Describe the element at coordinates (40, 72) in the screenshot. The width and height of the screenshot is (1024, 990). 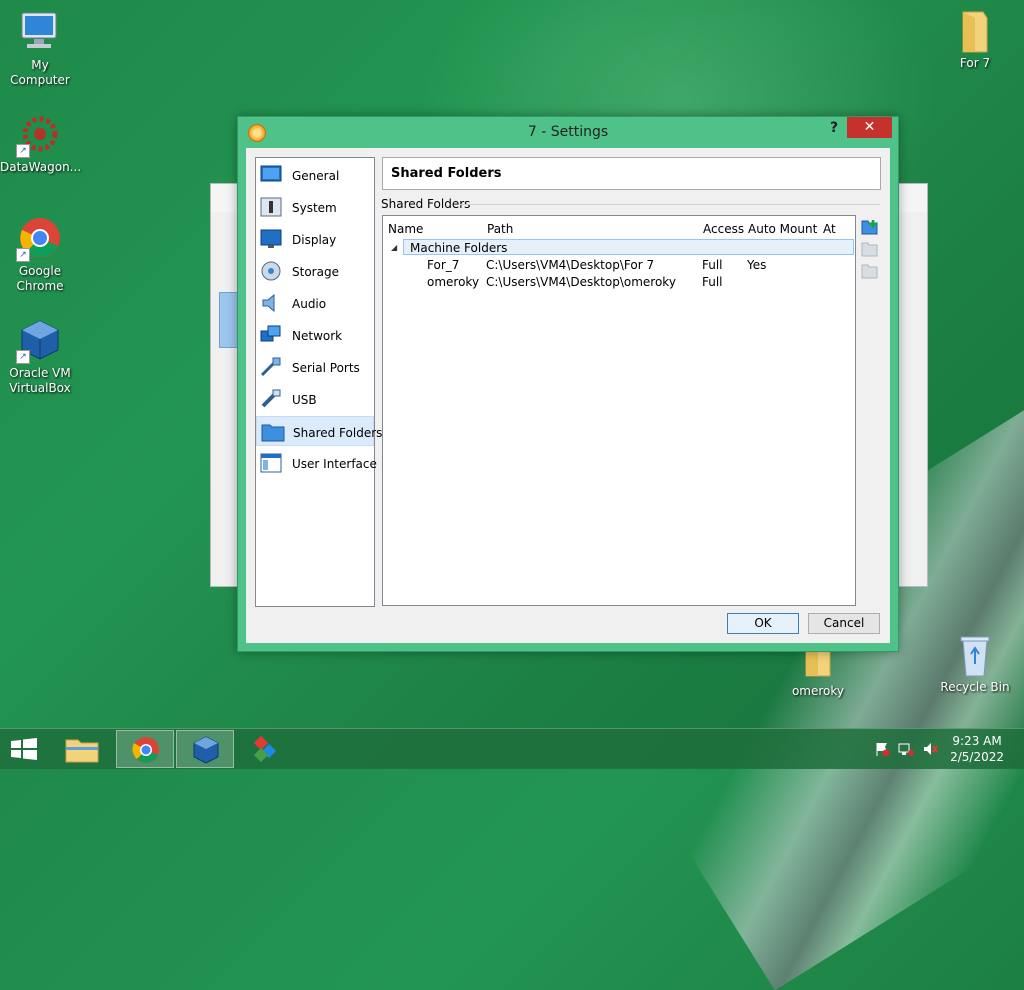
I see `desktop-icon-label: My Computer` at that location.